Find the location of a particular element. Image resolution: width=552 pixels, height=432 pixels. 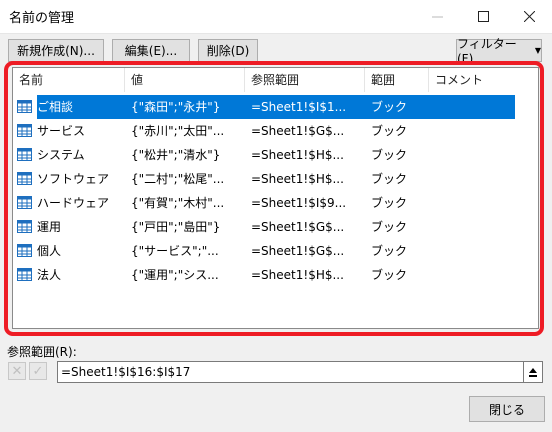

title-bar: 名前の管理 is located at coordinates (276, 17).